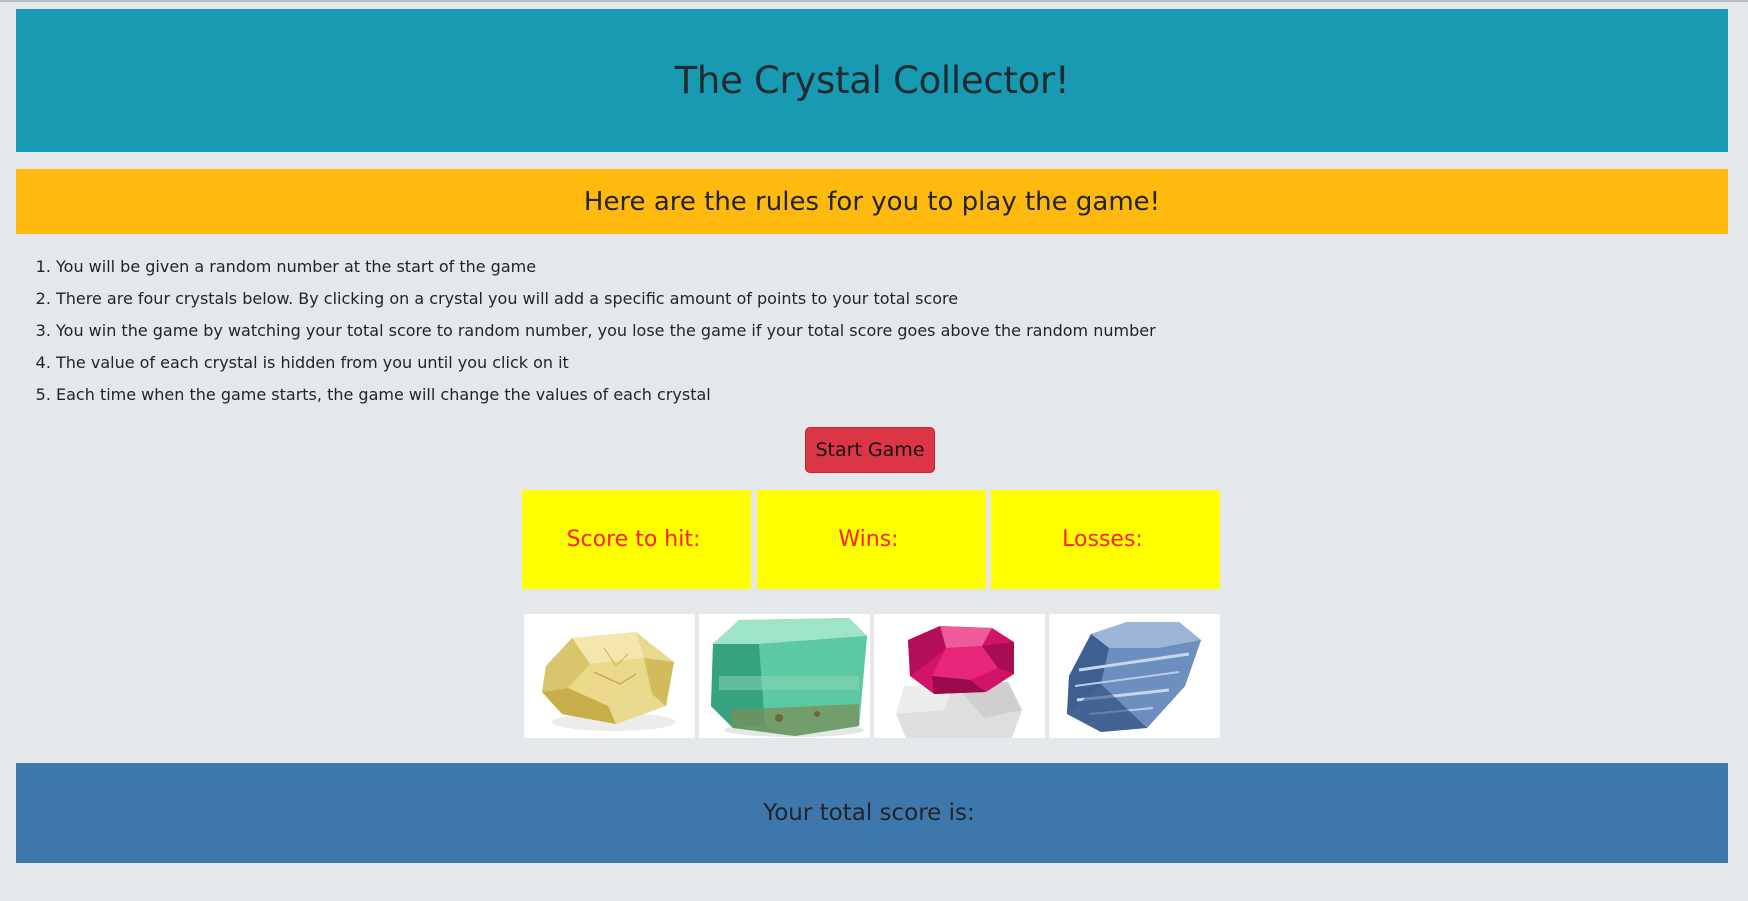  I want to click on total-score-display: Your total score is:, so click(872, 813).